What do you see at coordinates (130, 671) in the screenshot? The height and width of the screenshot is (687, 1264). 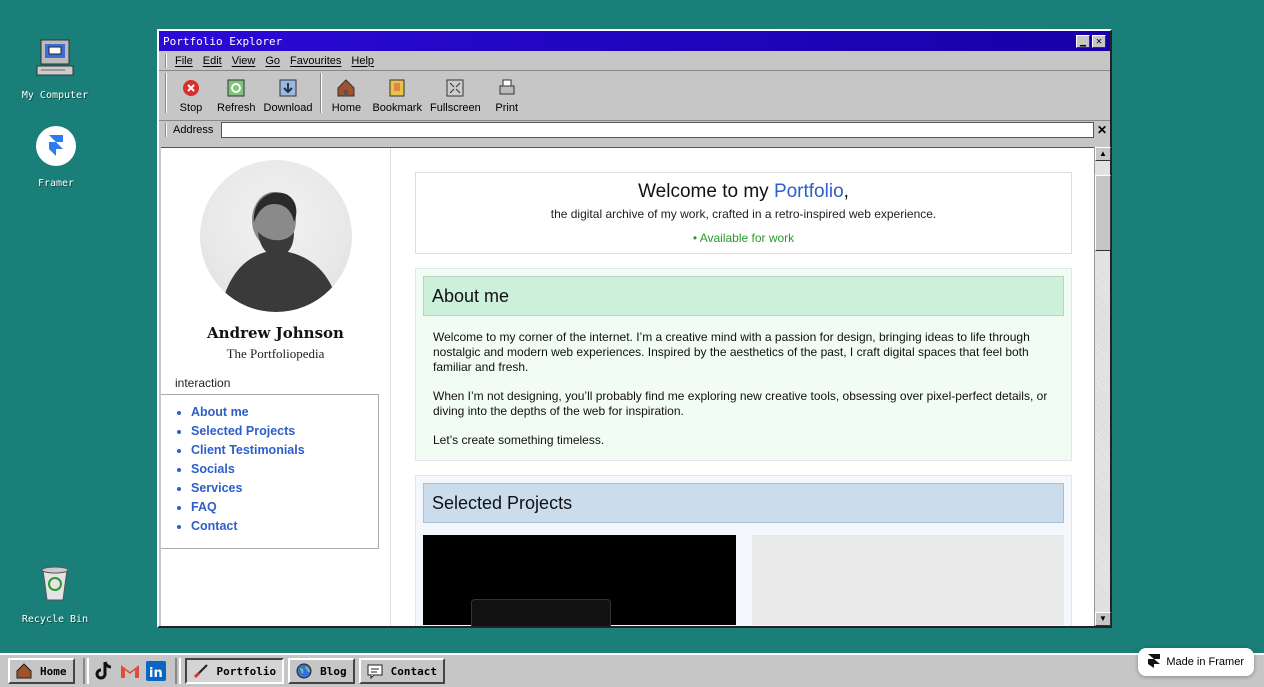 I see `gmail-icon` at bounding box center [130, 671].